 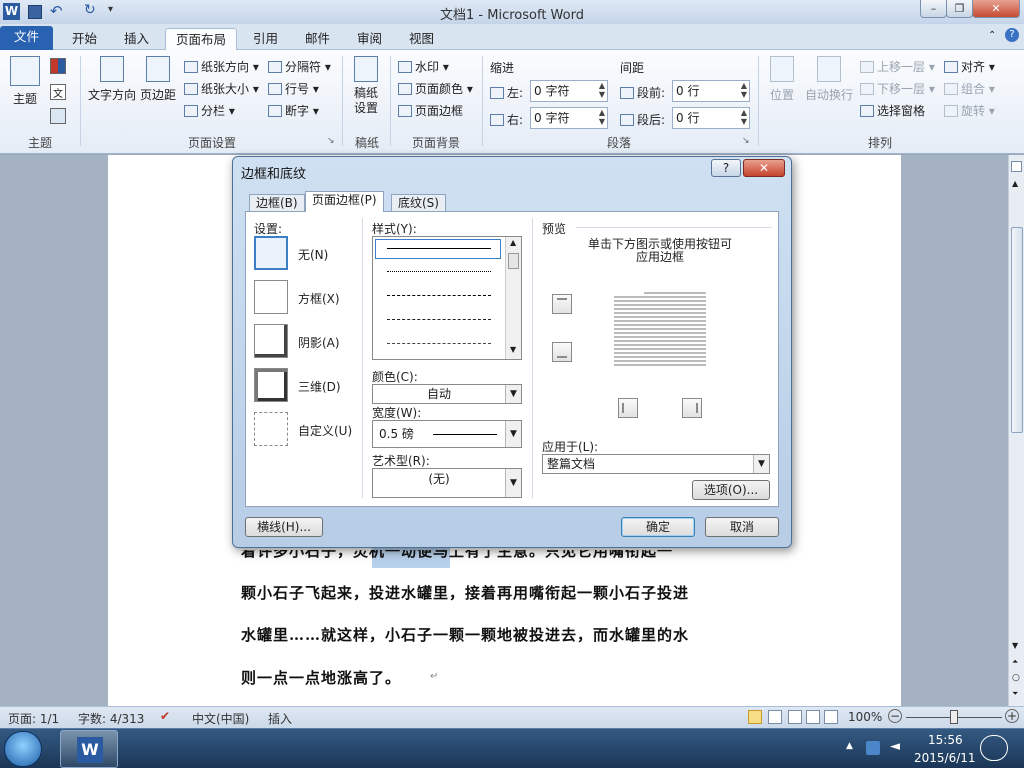 I want to click on help-icon: ?, so click(x=1012, y=35).